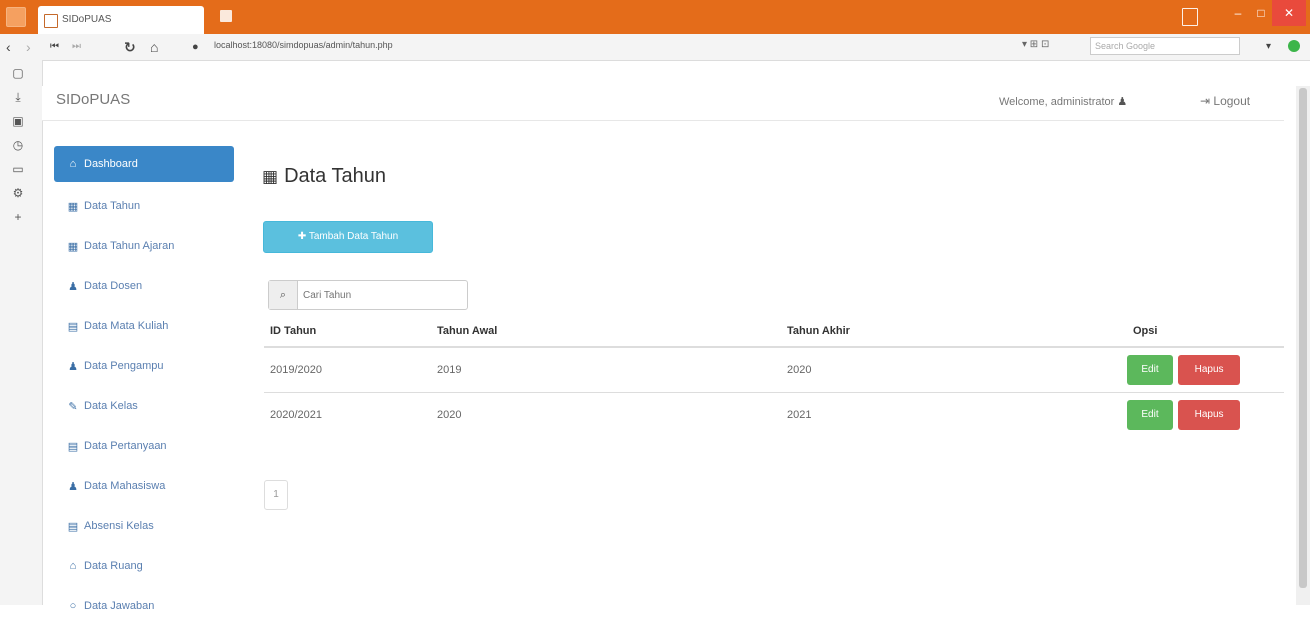  I want to click on page-title: ▦ Data Tahun, so click(324, 176).